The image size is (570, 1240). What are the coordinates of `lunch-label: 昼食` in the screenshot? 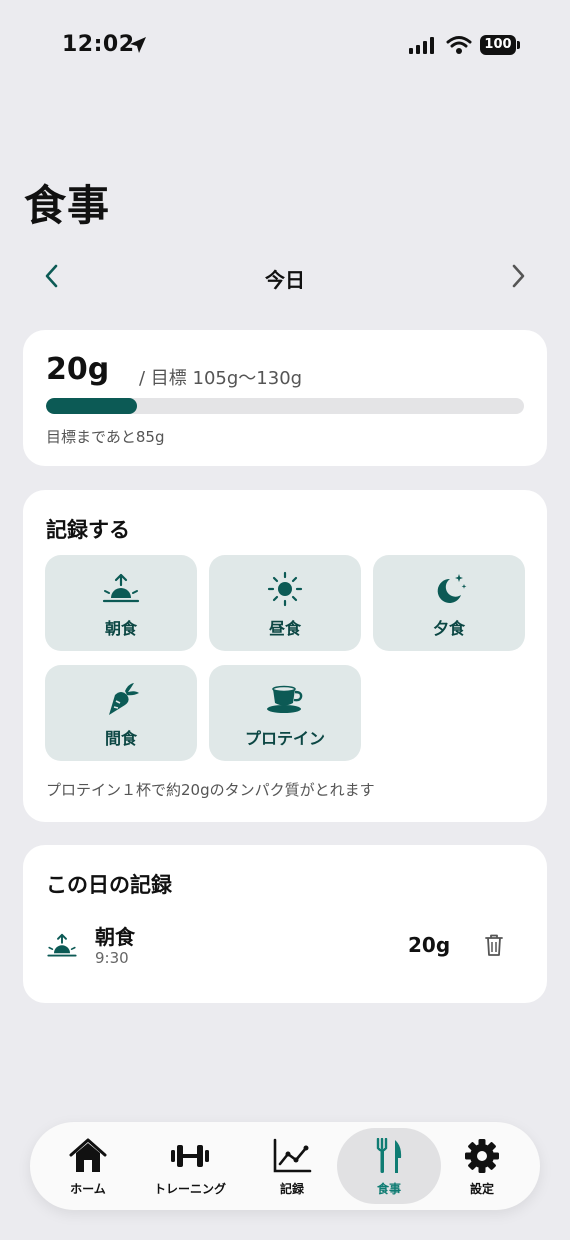 It's located at (284, 628).